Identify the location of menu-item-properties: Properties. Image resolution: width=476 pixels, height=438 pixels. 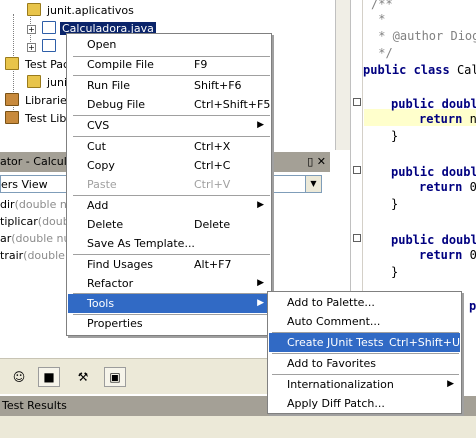
(169, 323).